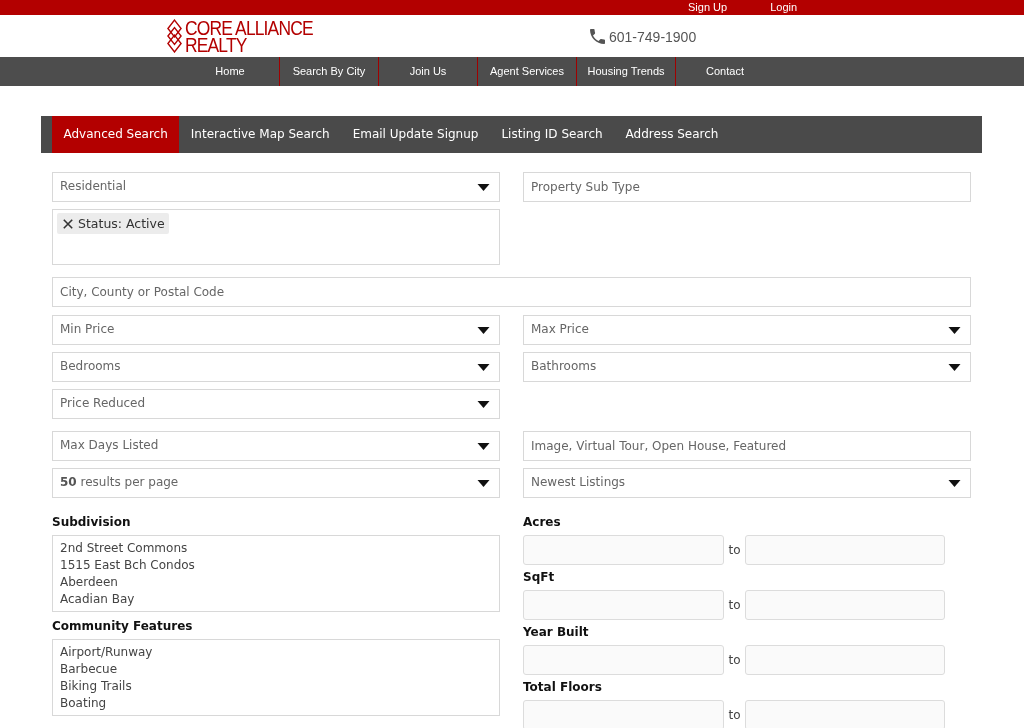 This screenshot has width=1024, height=728. Describe the element at coordinates (539, 577) in the screenshot. I see `field-label: SqFt` at that location.